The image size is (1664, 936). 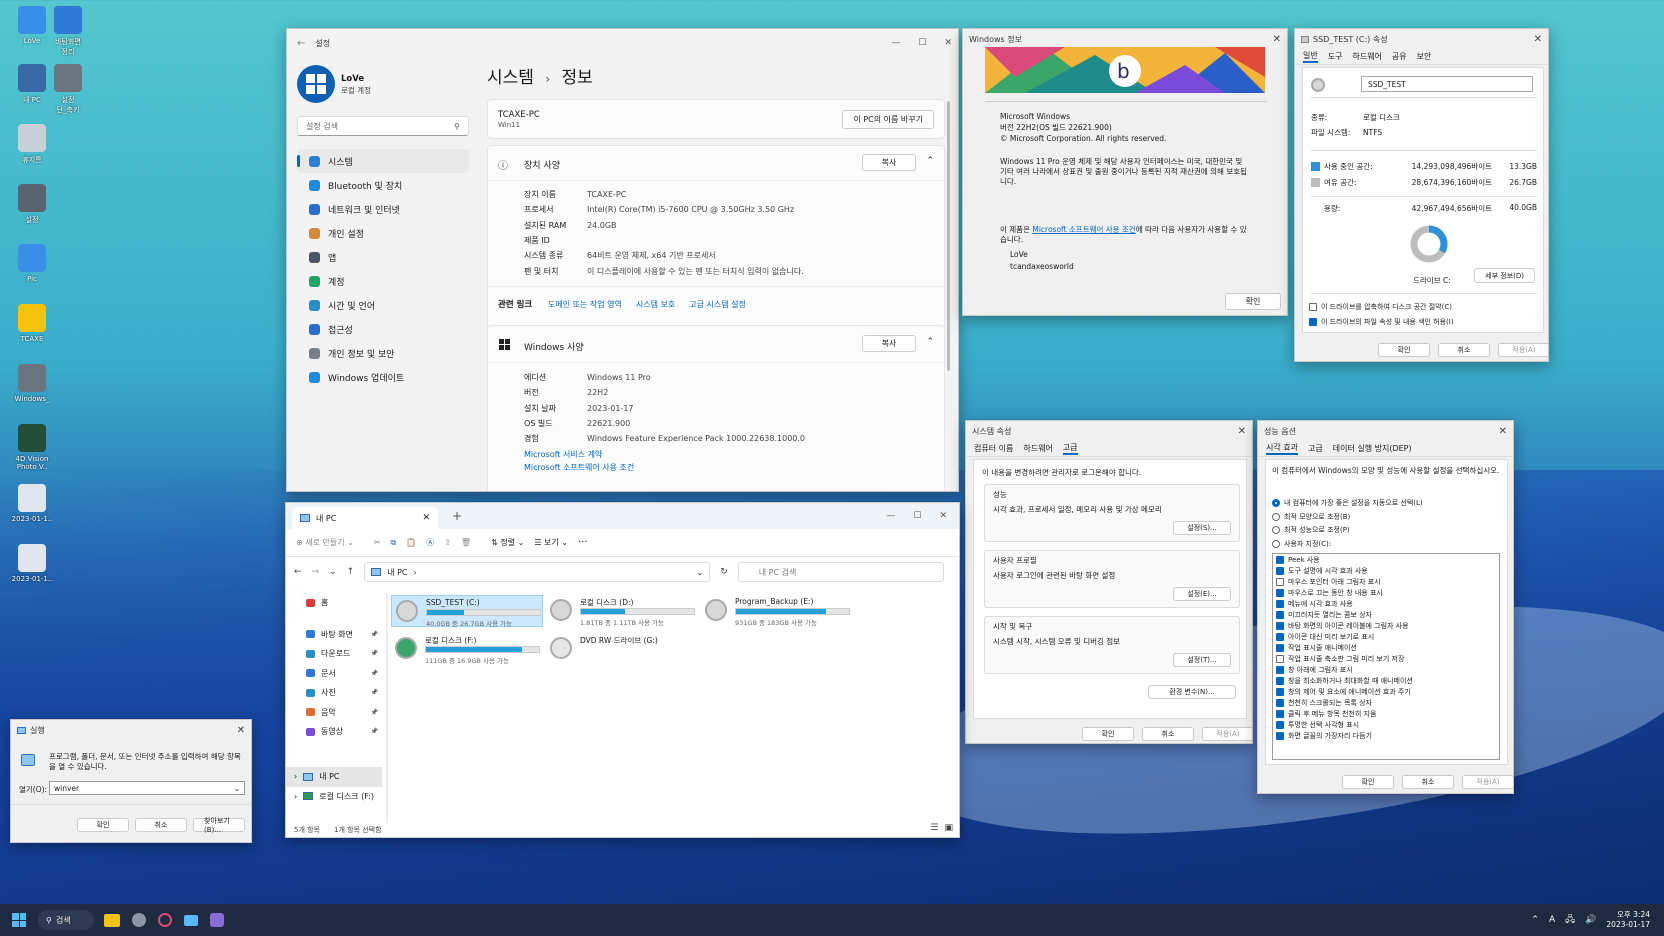 I want to click on sidebar-item: 네트워크 및 인터넷, so click(x=383, y=209).